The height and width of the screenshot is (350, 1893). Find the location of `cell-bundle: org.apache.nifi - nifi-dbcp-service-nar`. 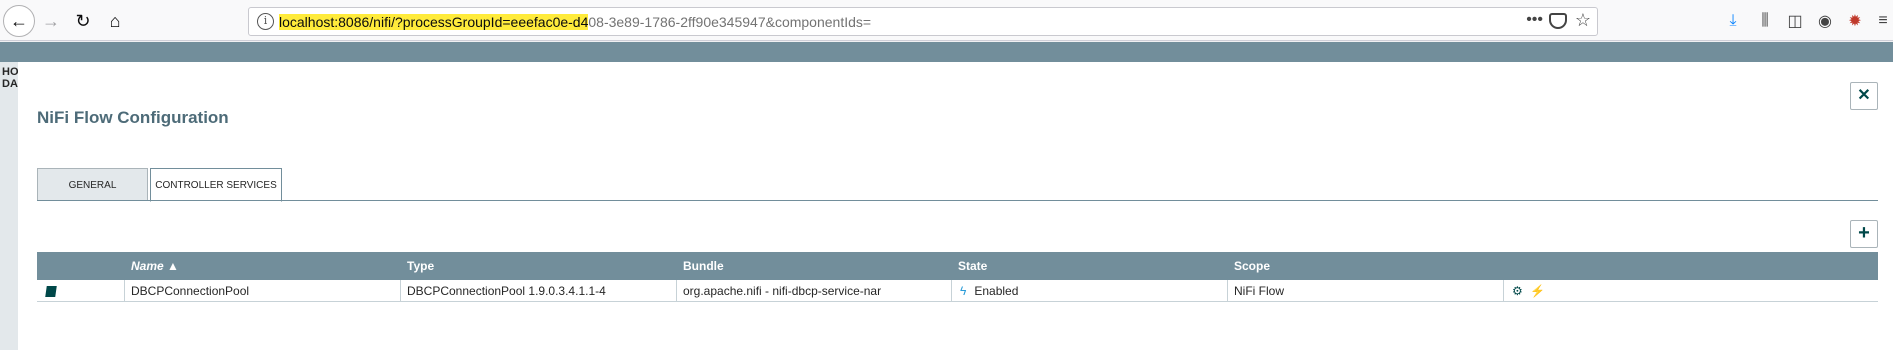

cell-bundle: org.apache.nifi - nifi-dbcp-service-nar is located at coordinates (814, 291).